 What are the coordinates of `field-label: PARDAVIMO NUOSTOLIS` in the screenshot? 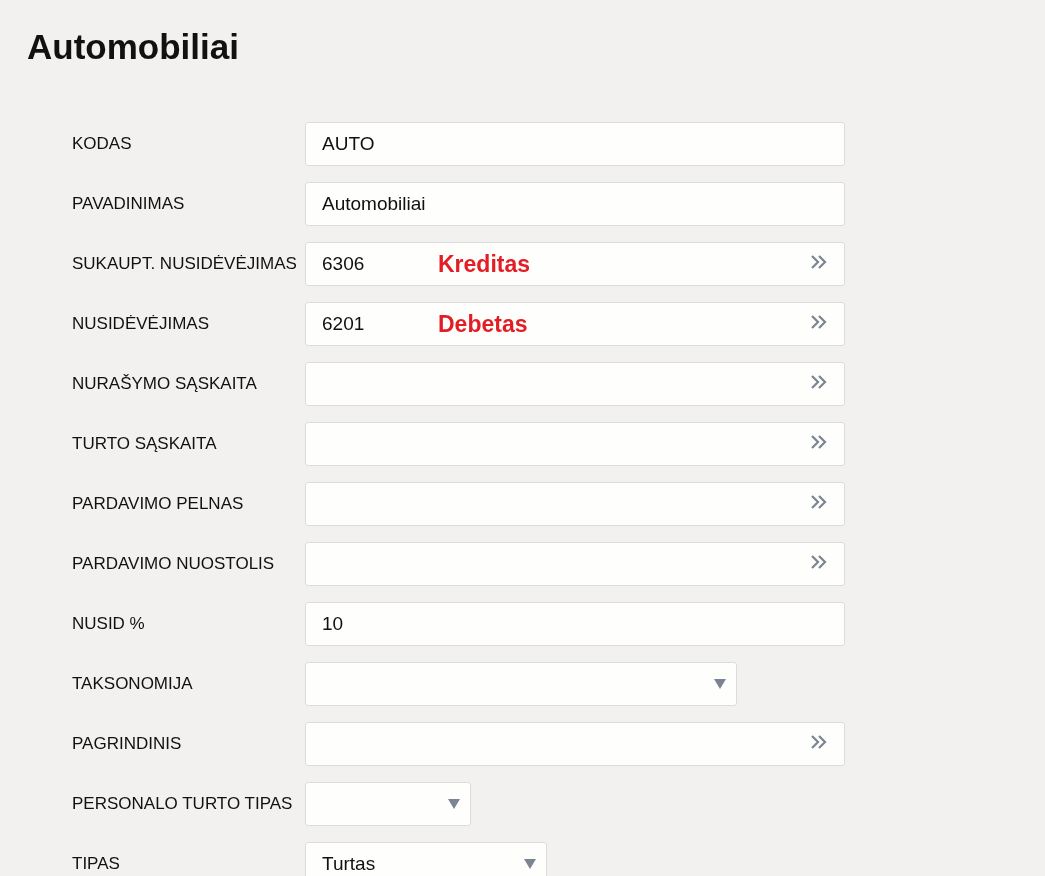 It's located at (173, 564).